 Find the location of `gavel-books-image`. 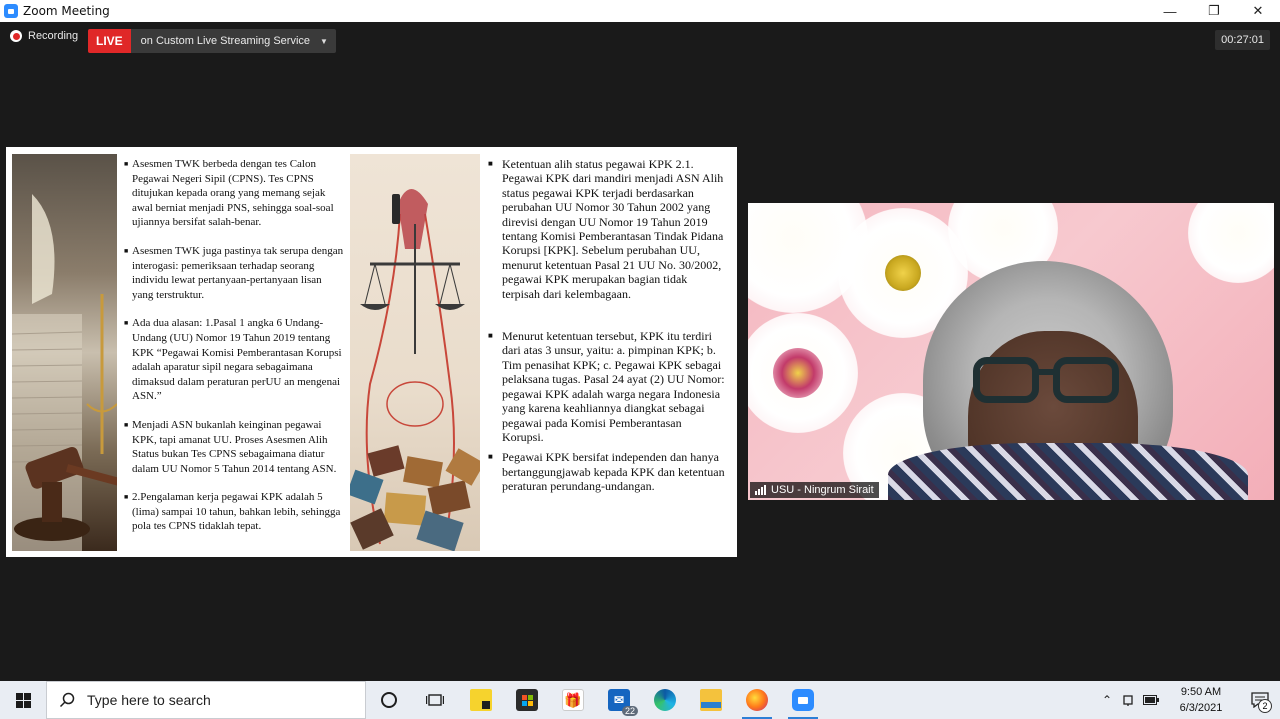

gavel-books-image is located at coordinates (64, 352).